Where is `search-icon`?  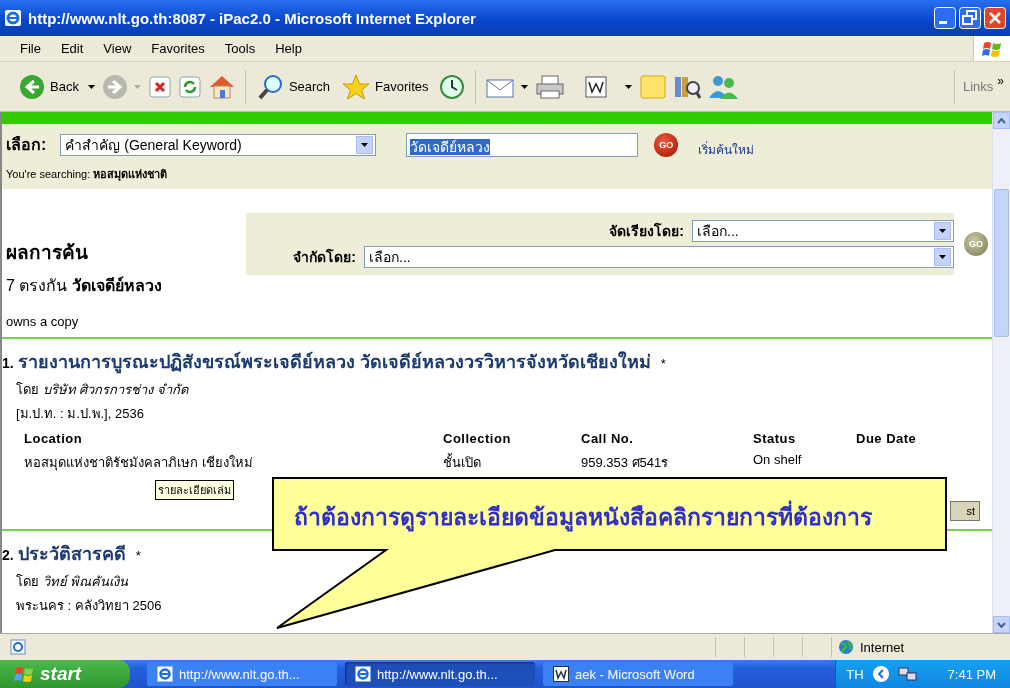
search-icon is located at coordinates (270, 86).